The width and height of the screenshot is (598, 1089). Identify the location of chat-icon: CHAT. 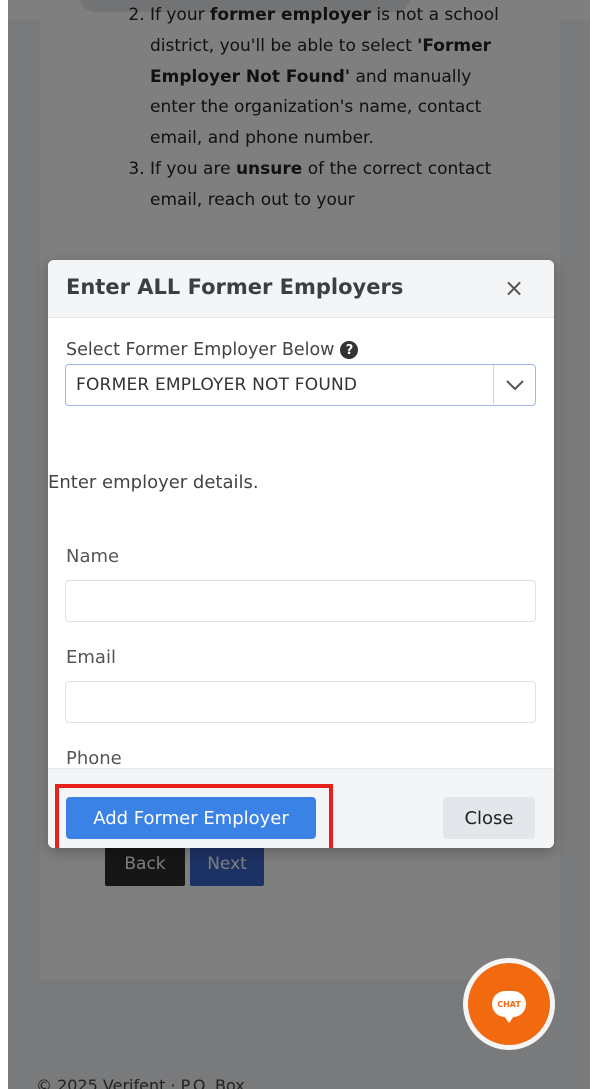
(509, 1007).